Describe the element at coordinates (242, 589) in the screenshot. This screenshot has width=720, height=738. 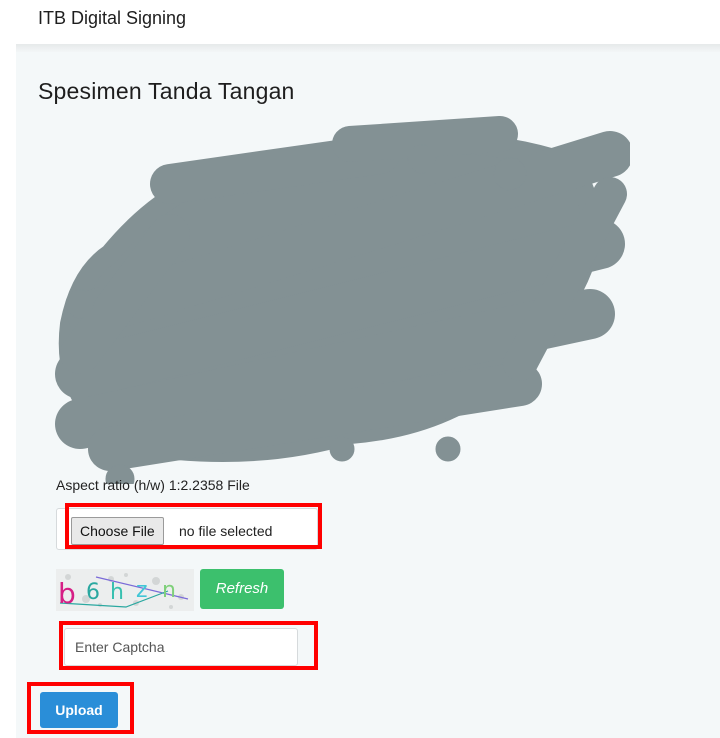
I see `refresh-captcha-button: Refresh` at that location.